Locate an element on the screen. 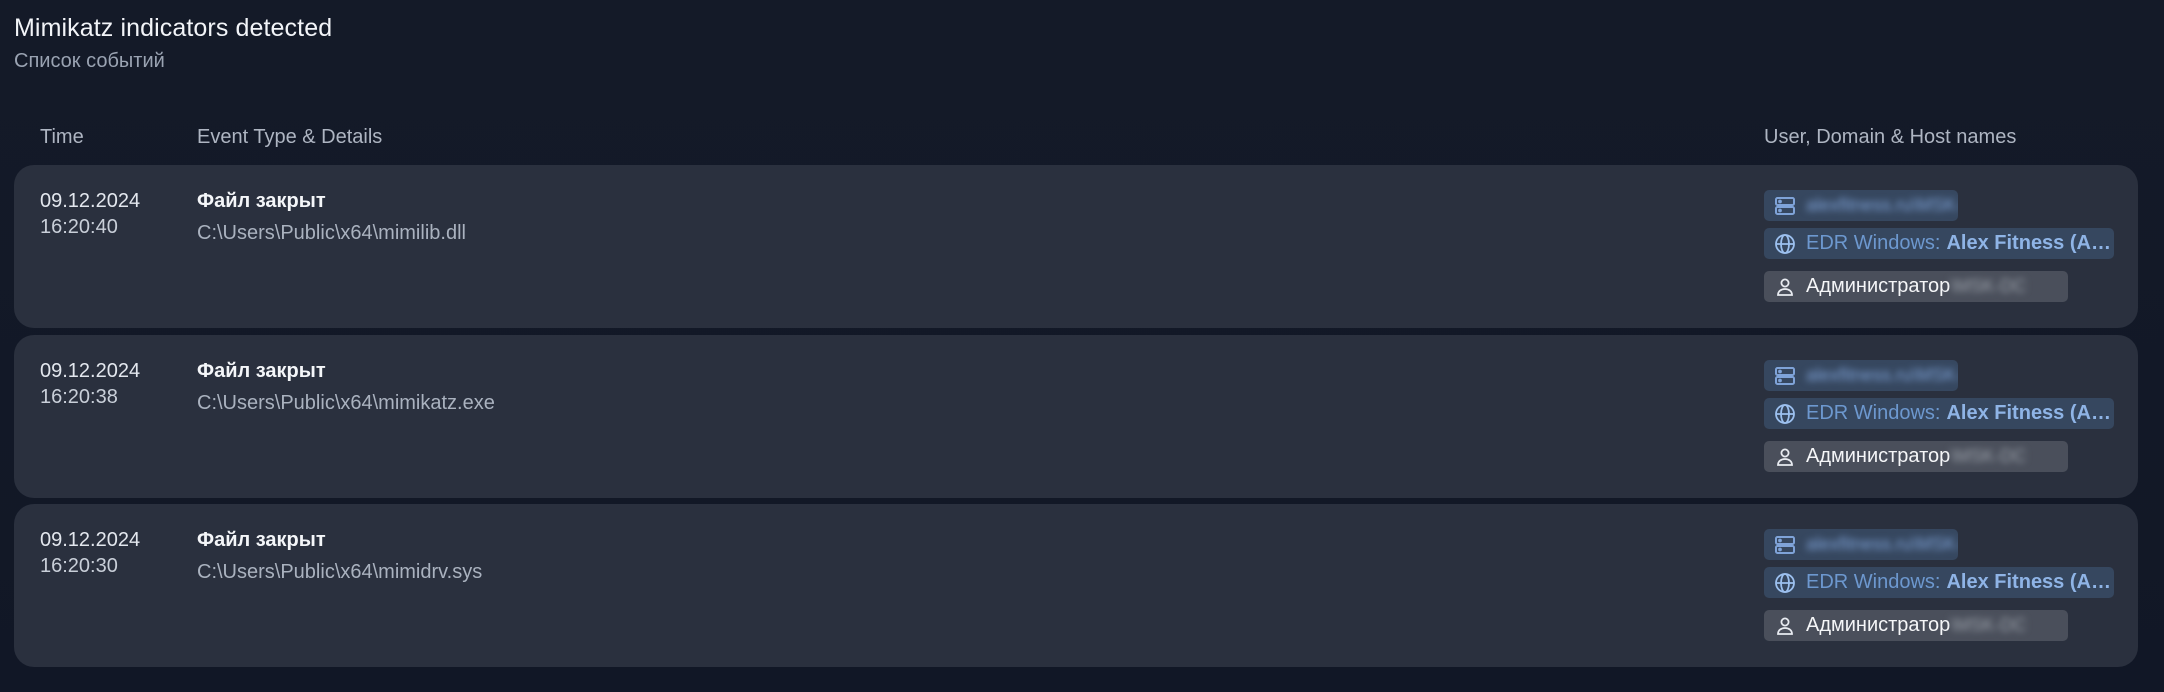 This screenshot has width=2164, height=692. event-path: C:\Users\Public\x64\mimikatz.exe is located at coordinates (346, 403).